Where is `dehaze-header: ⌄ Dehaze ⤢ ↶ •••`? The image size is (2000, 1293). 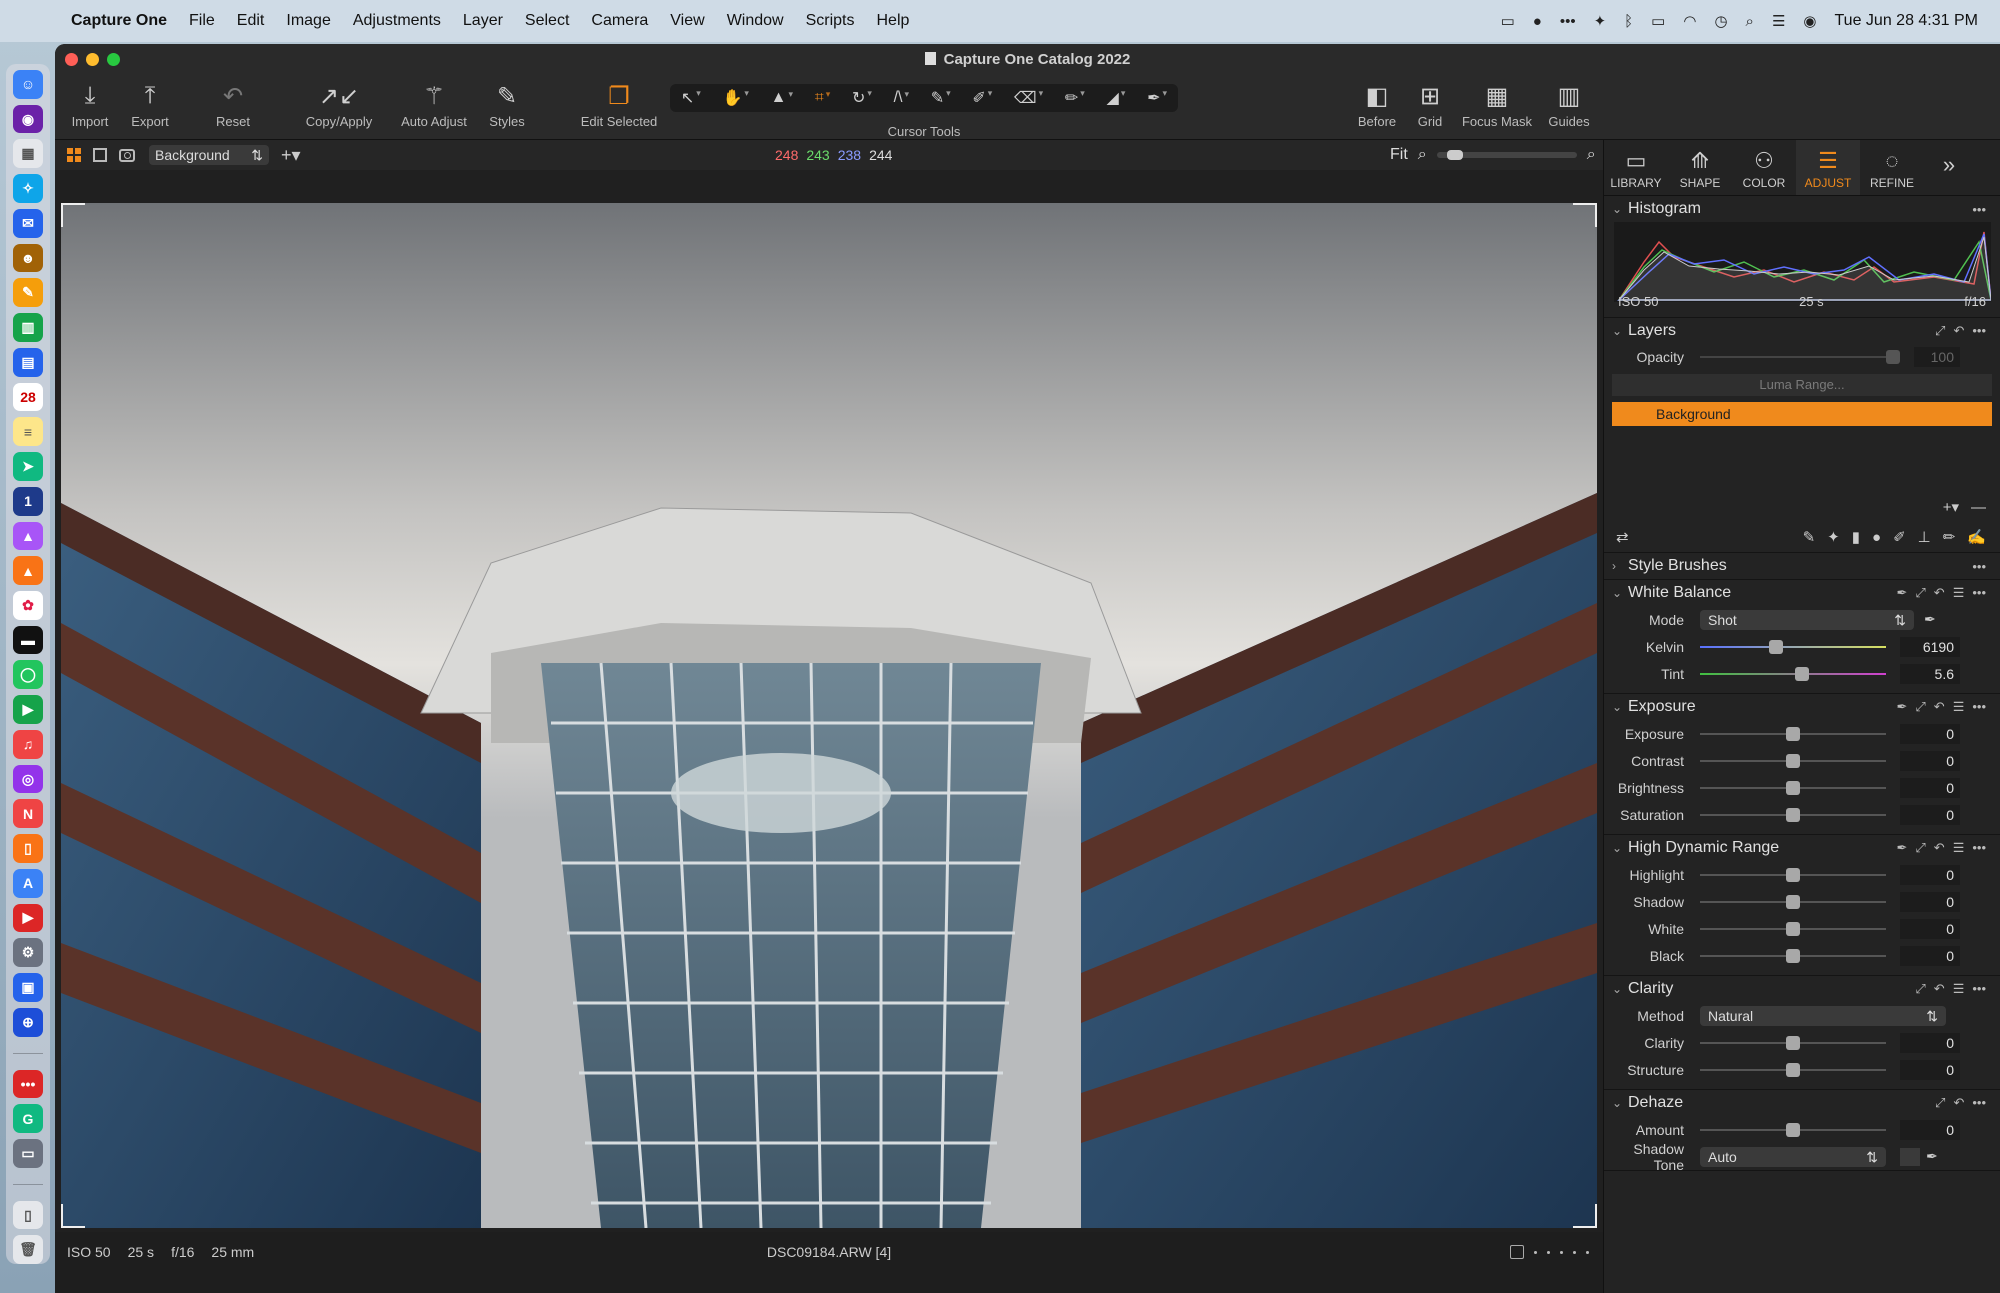
dehaze-header: ⌄ Dehaze ⤢ ↶ ••• is located at coordinates (1802, 1103).